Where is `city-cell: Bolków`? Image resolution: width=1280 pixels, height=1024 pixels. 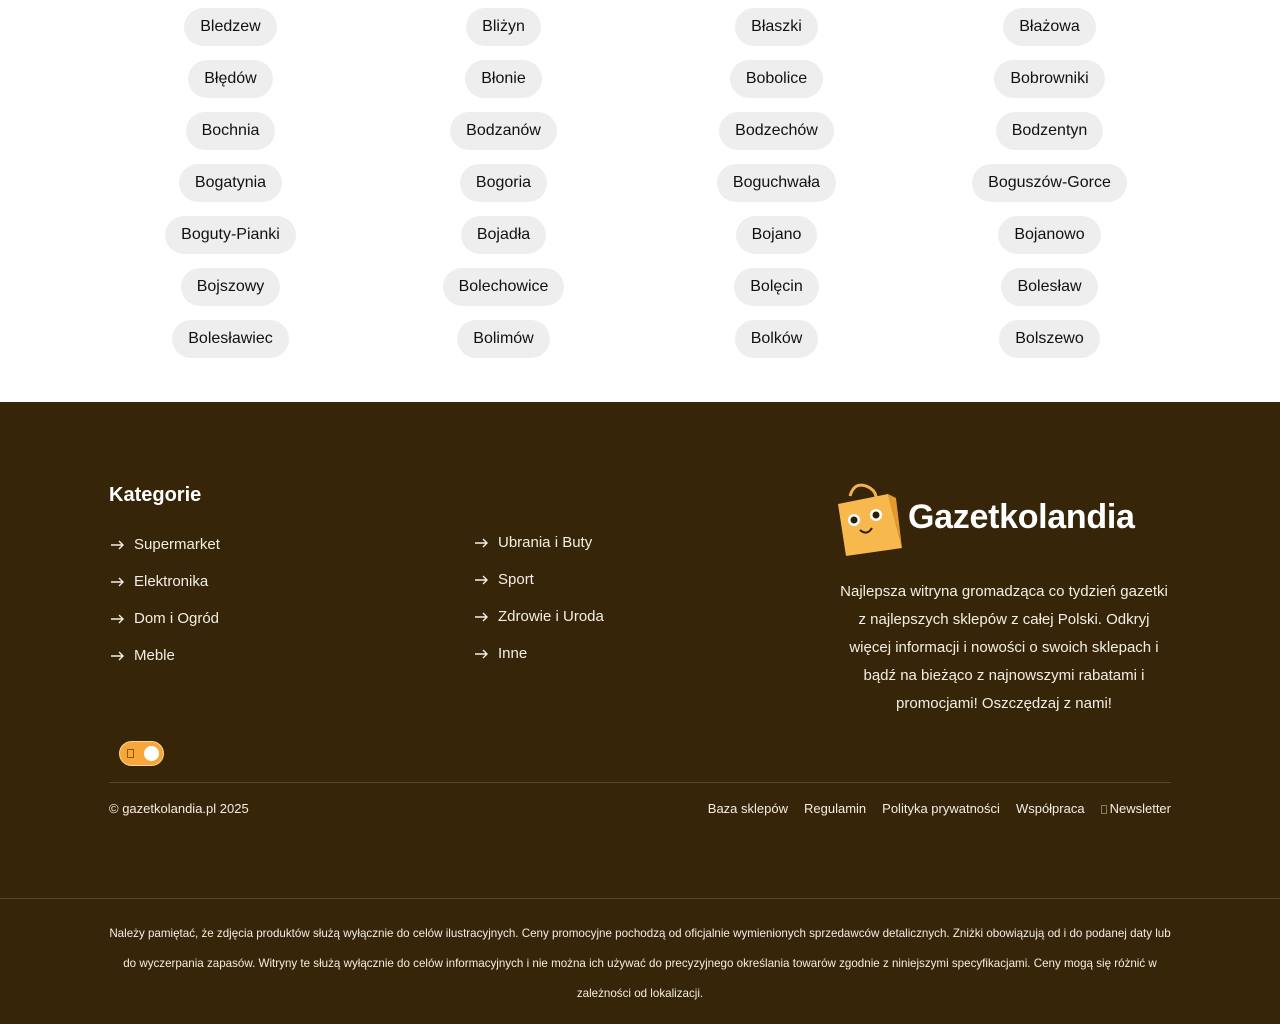
city-cell: Bolków is located at coordinates (776, 346).